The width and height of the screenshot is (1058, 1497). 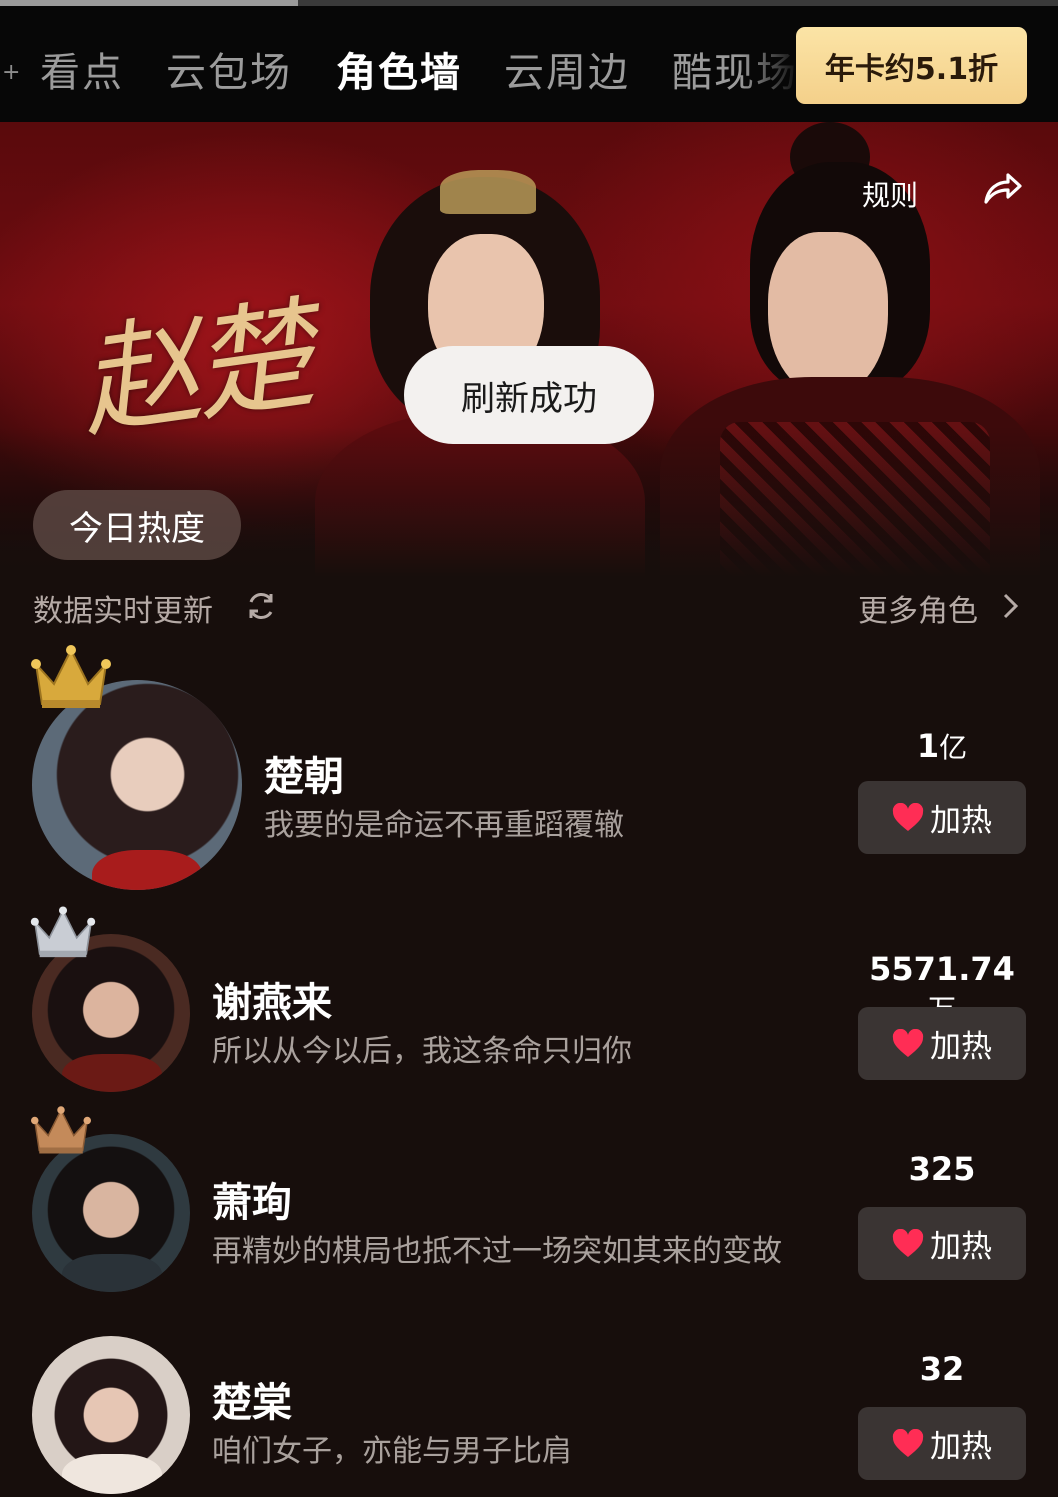 I want to click on character-quote: 所以从今以后，我这条命只归你, so click(x=422, y=1051).